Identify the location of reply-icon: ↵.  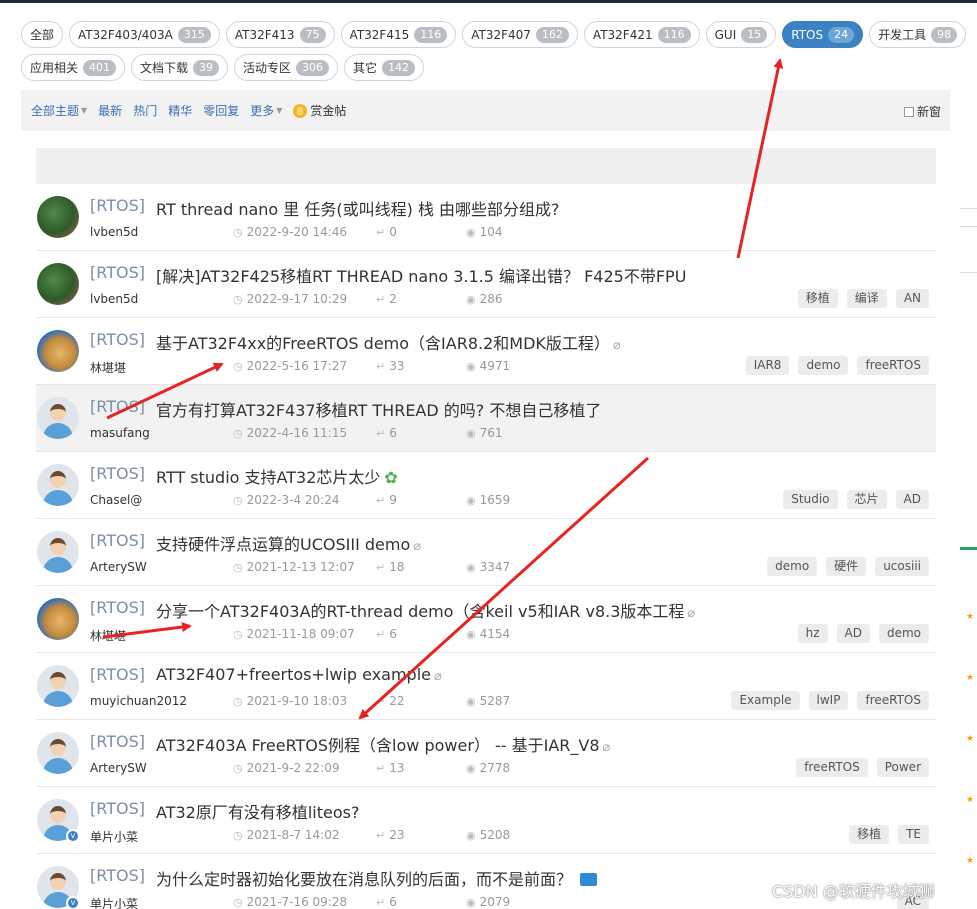
(381, 366).